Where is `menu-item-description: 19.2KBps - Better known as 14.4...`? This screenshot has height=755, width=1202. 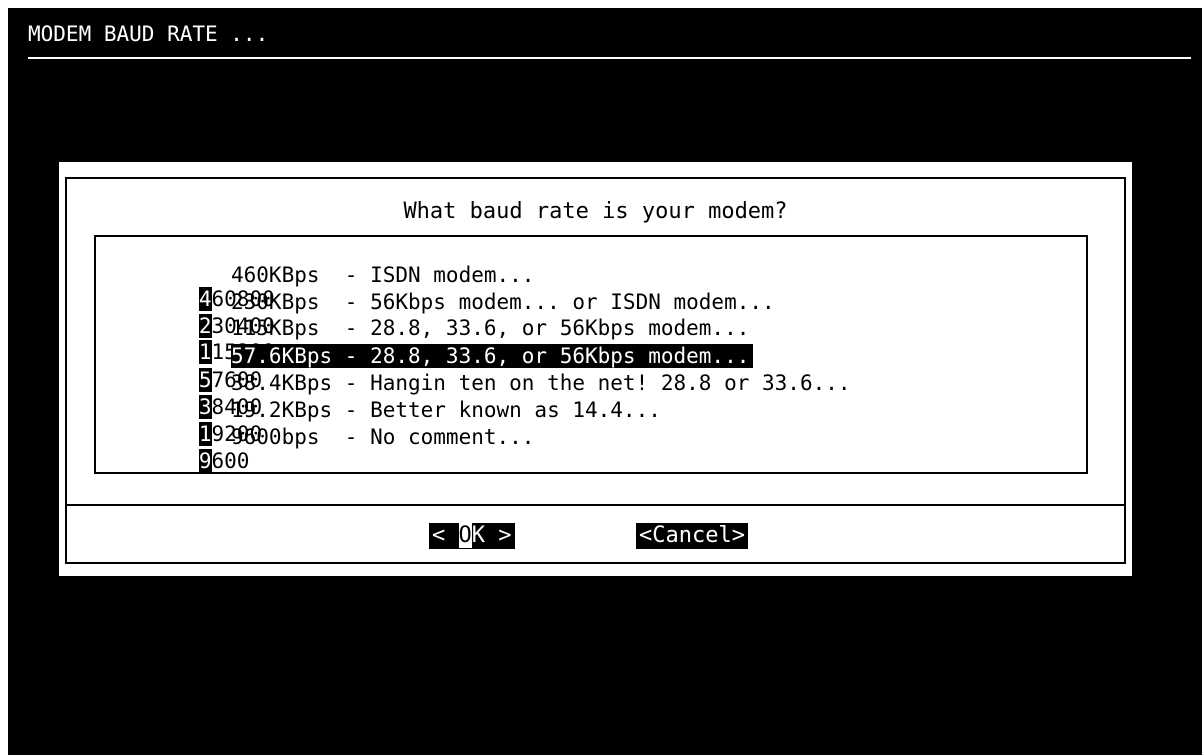
menu-item-description: 19.2KBps - Better known as 14.4... is located at coordinates (446, 410).